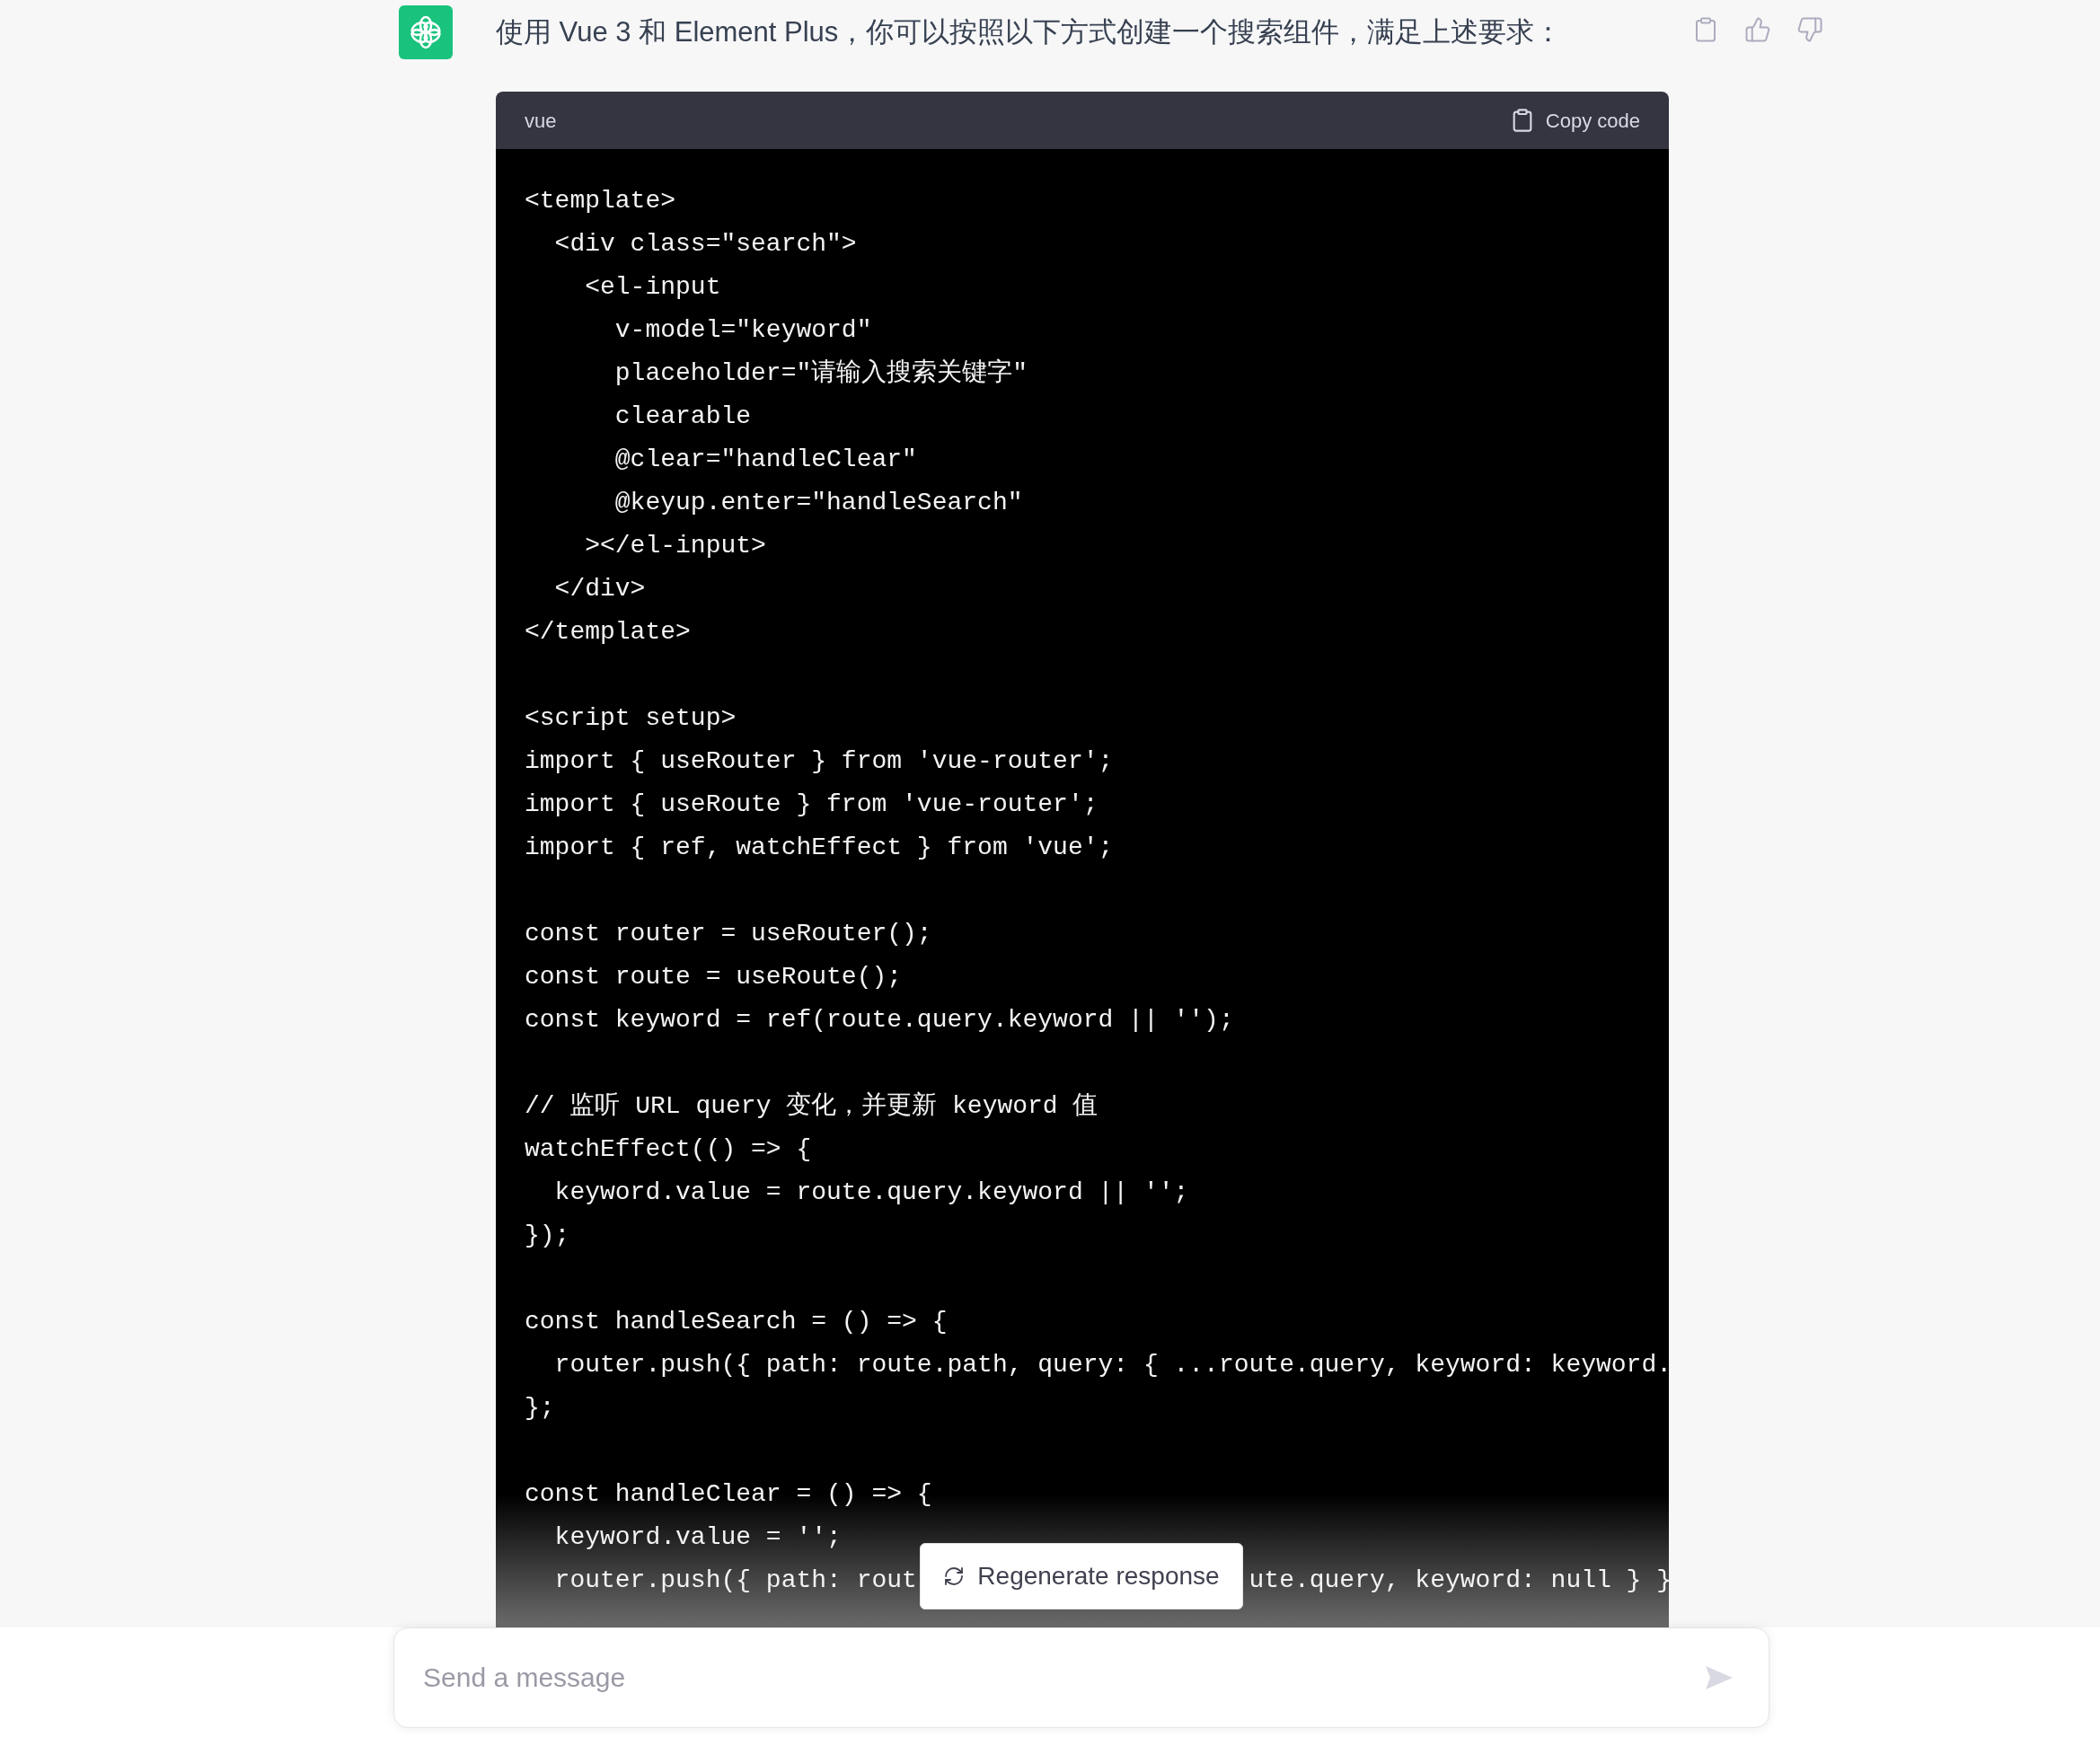 This screenshot has width=2100, height=1746. What do you see at coordinates (812, 804) in the screenshot?
I see `code-line: import { useRoute } from 'vue-router';` at bounding box center [812, 804].